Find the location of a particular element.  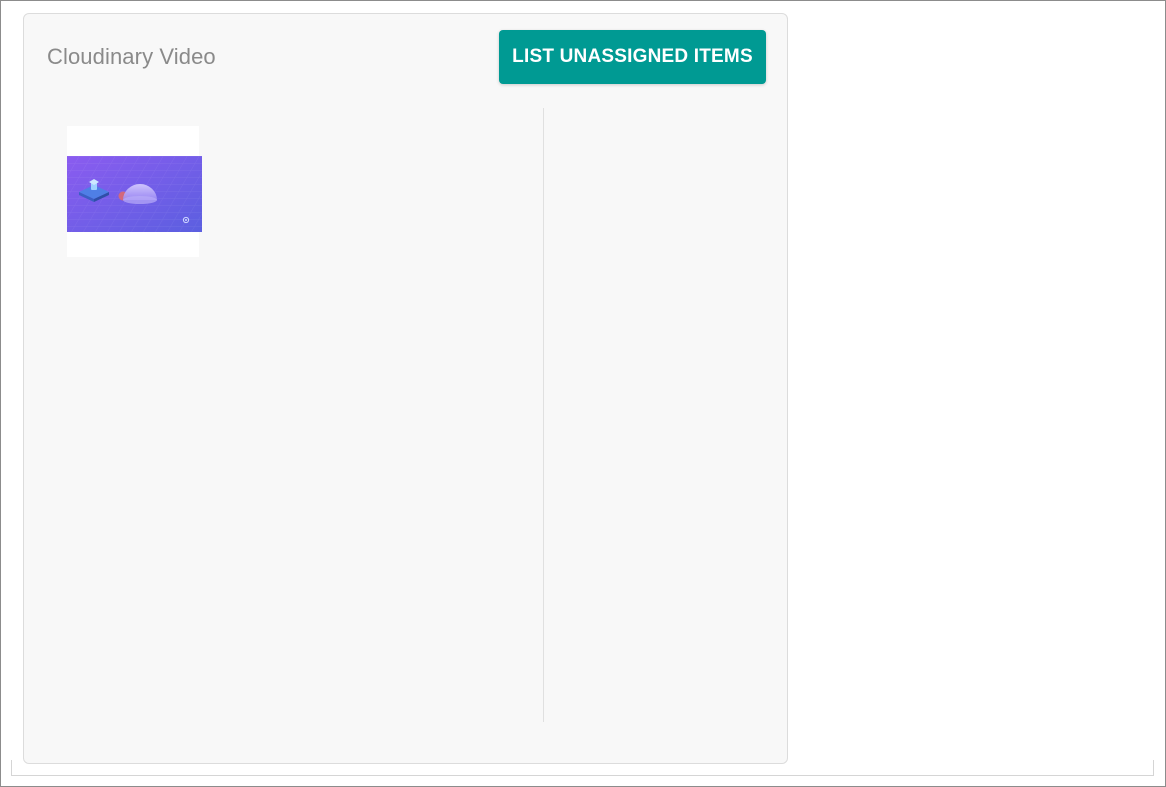

video-thumbnail-icon is located at coordinates (134, 194).